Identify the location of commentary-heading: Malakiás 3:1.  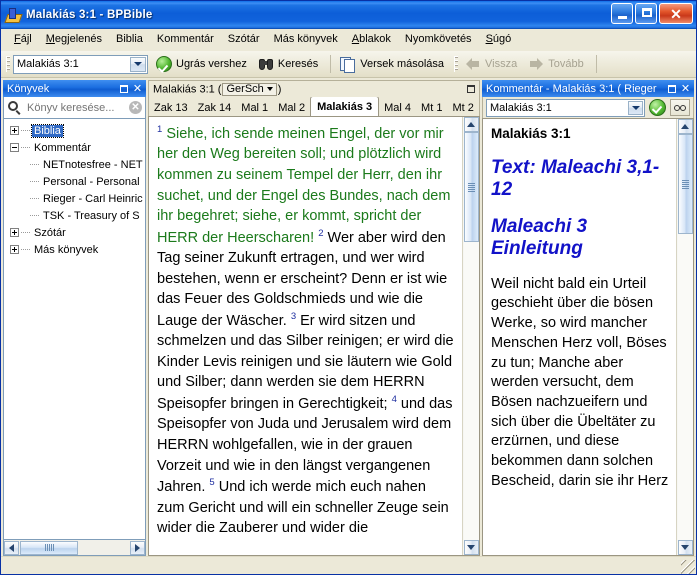
(531, 133).